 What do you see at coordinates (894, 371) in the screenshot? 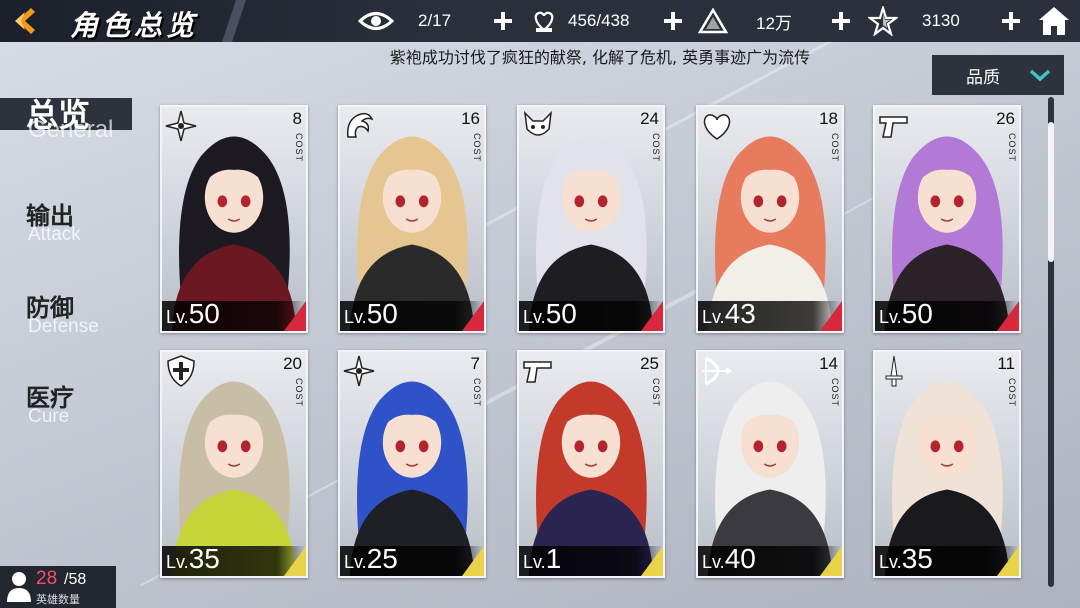
I see `sword-icon` at bounding box center [894, 371].